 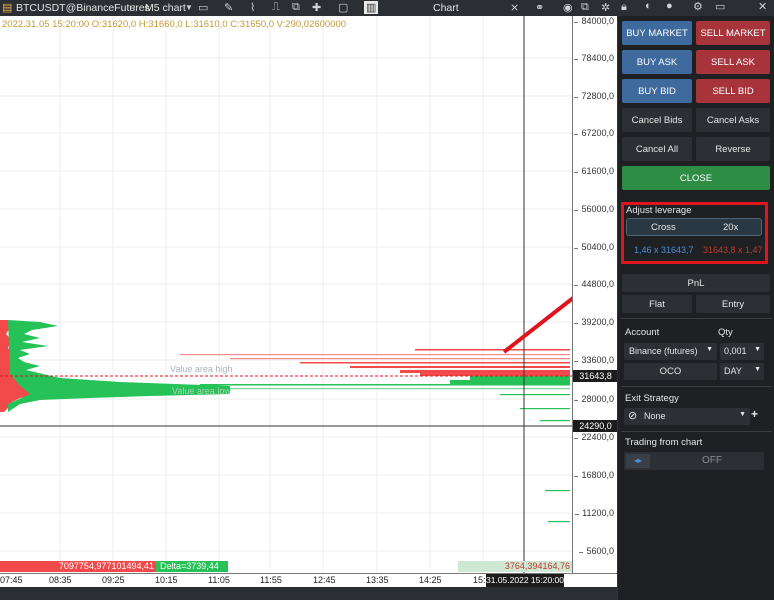 What do you see at coordinates (252, 7) in the screenshot?
I see `indicator-icon: ⌇` at bounding box center [252, 7].